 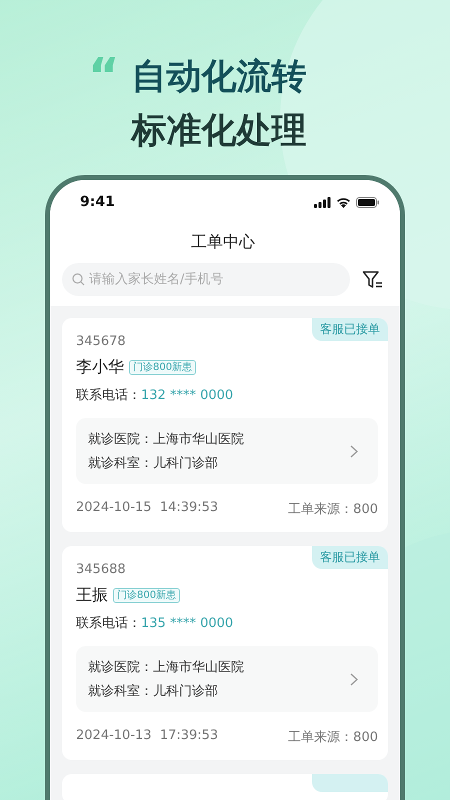 I want to click on page-title: 工单中心, so click(x=223, y=242).